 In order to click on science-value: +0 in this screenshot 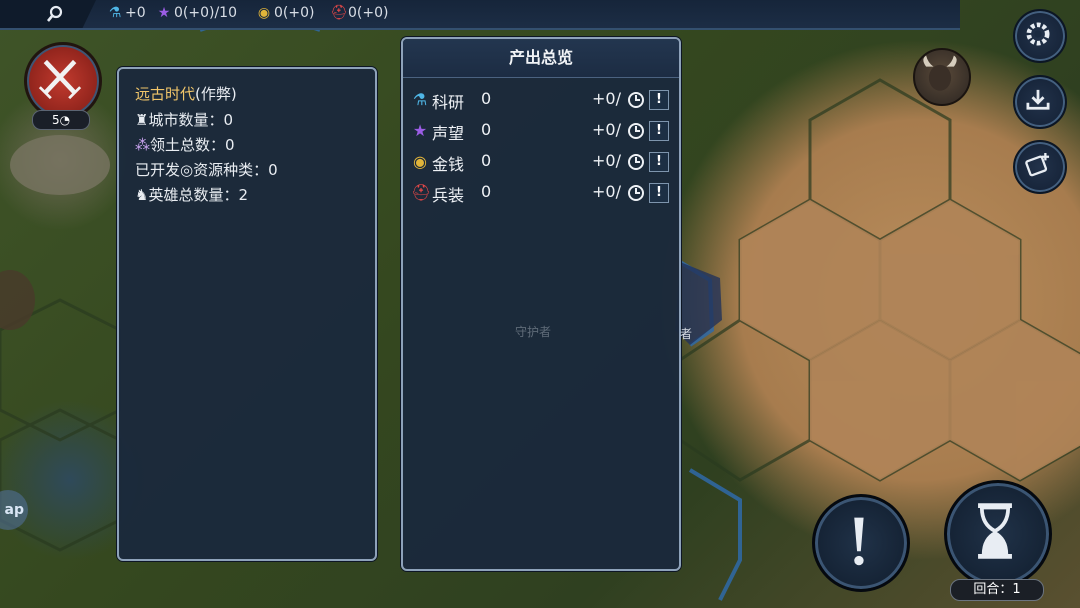, I will do `click(135, 13)`.